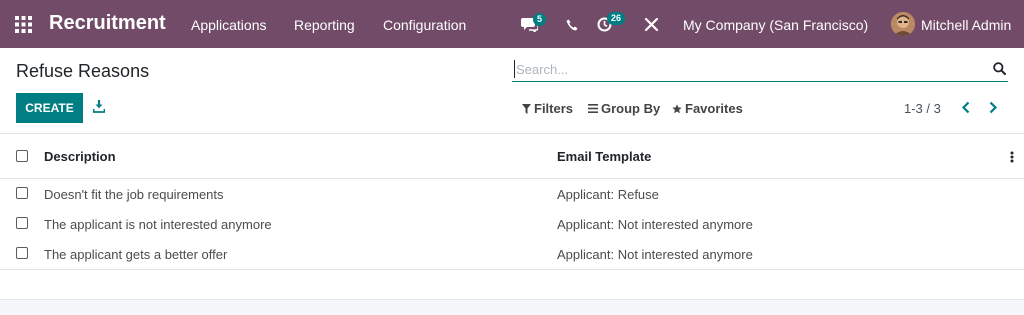  Describe the element at coordinates (604, 156) in the screenshot. I see `column-header-email-template: Email Template` at that location.